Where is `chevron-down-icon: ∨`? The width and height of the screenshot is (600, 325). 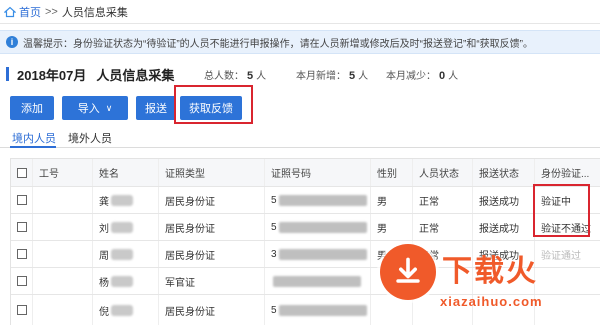
chevron-down-icon: ∨ is located at coordinates (109, 107).